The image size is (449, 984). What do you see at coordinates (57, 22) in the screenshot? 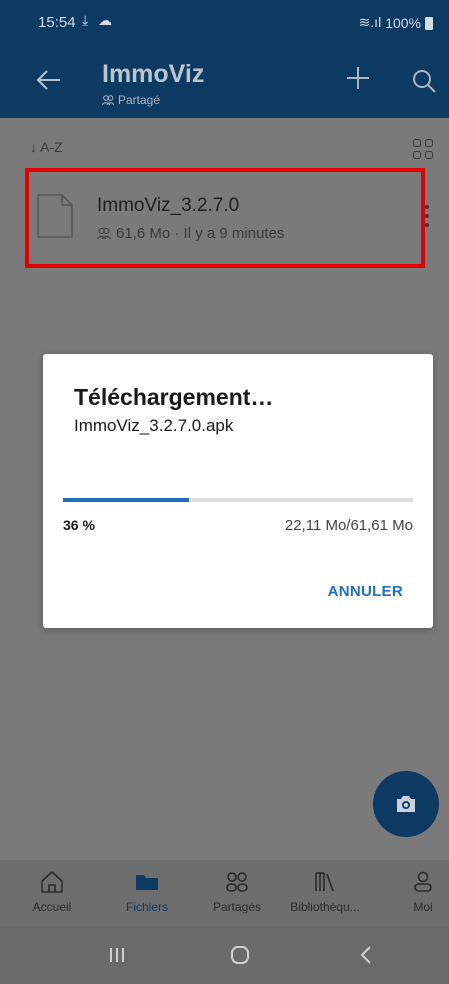
I see `status-time: 15:54` at bounding box center [57, 22].